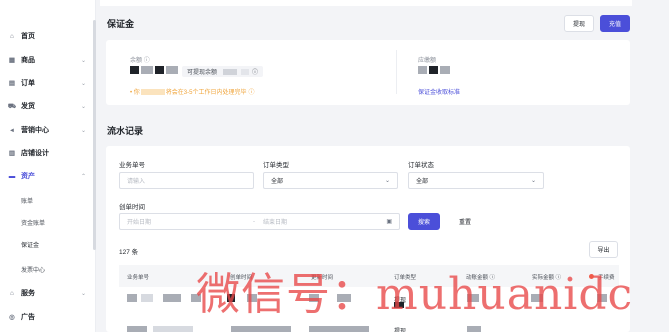 This screenshot has width=669, height=332. I want to click on sidebar-item-shipping: ⛟ 发货 ⌄, so click(49, 106).